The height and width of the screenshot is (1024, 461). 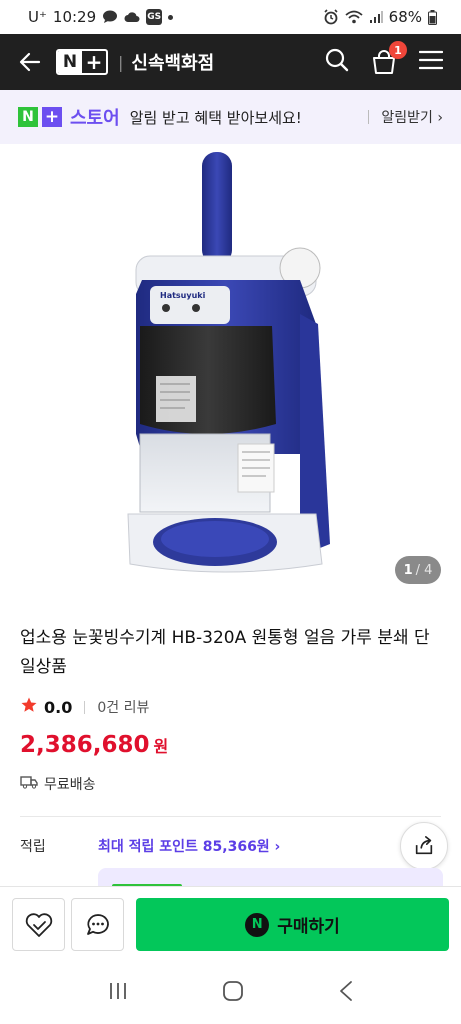 I want to click on points-row: 적립 최대 적립 포인트 85,366원 ›, so click(x=230, y=846).